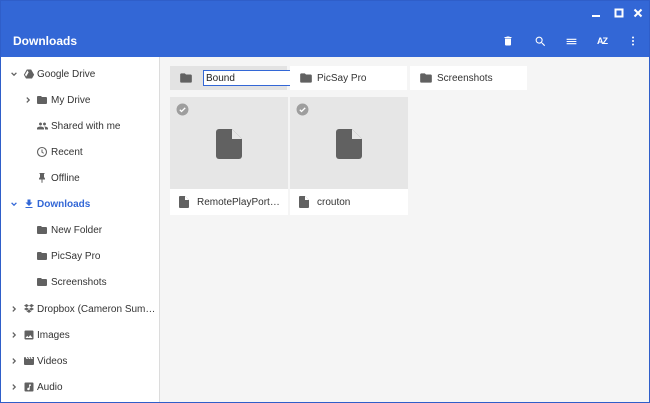 The height and width of the screenshot is (403, 650). What do you see at coordinates (86, 126) in the screenshot?
I see `sidebar-item-label: Shared with me` at bounding box center [86, 126].